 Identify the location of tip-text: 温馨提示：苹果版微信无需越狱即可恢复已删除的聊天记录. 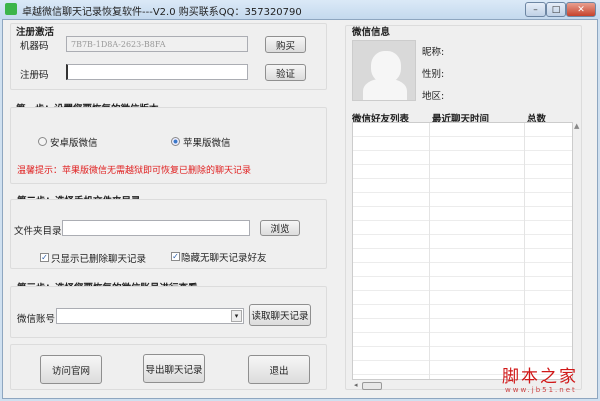
(134, 171).